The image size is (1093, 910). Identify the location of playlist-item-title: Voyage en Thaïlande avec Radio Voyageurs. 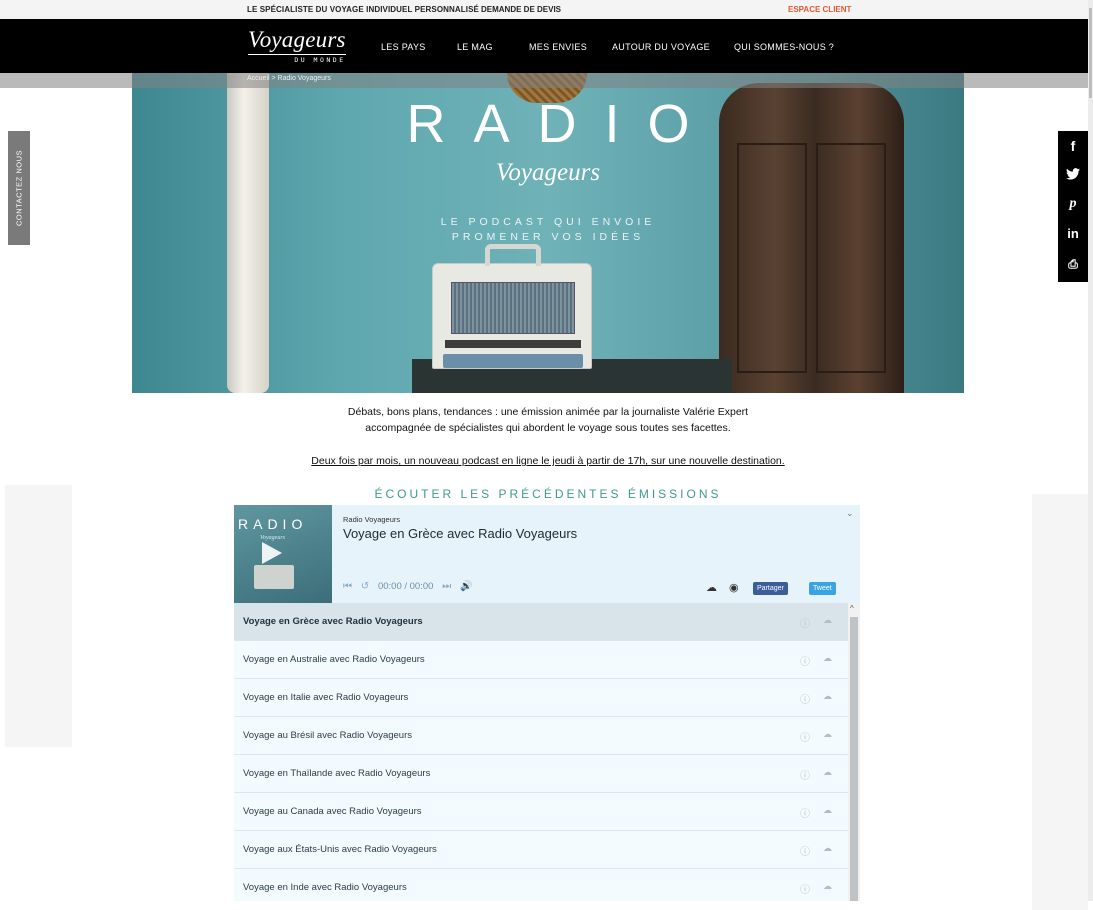
(337, 773).